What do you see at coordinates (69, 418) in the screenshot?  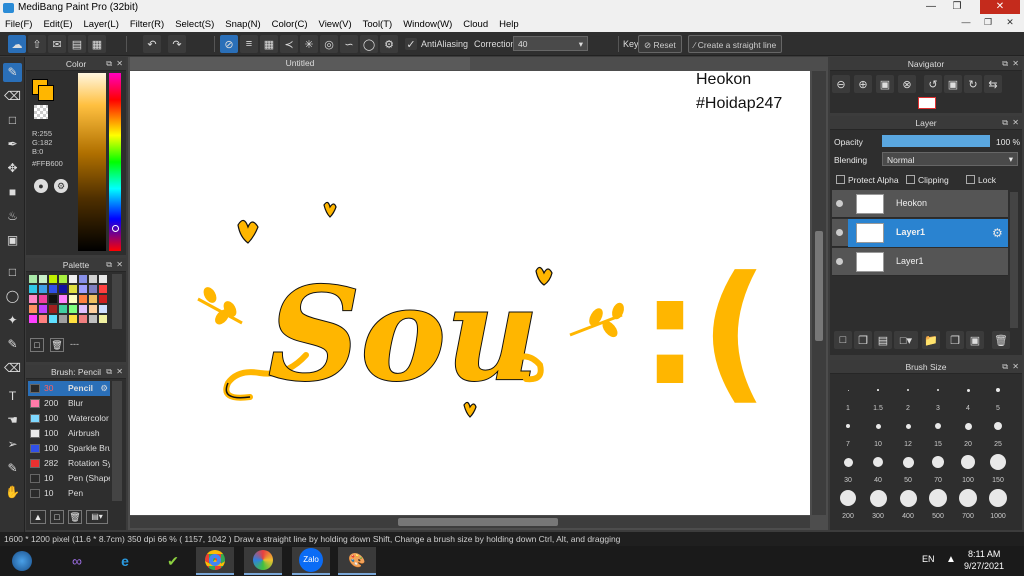 I see `brush-item: 100 Watercolor` at bounding box center [69, 418].